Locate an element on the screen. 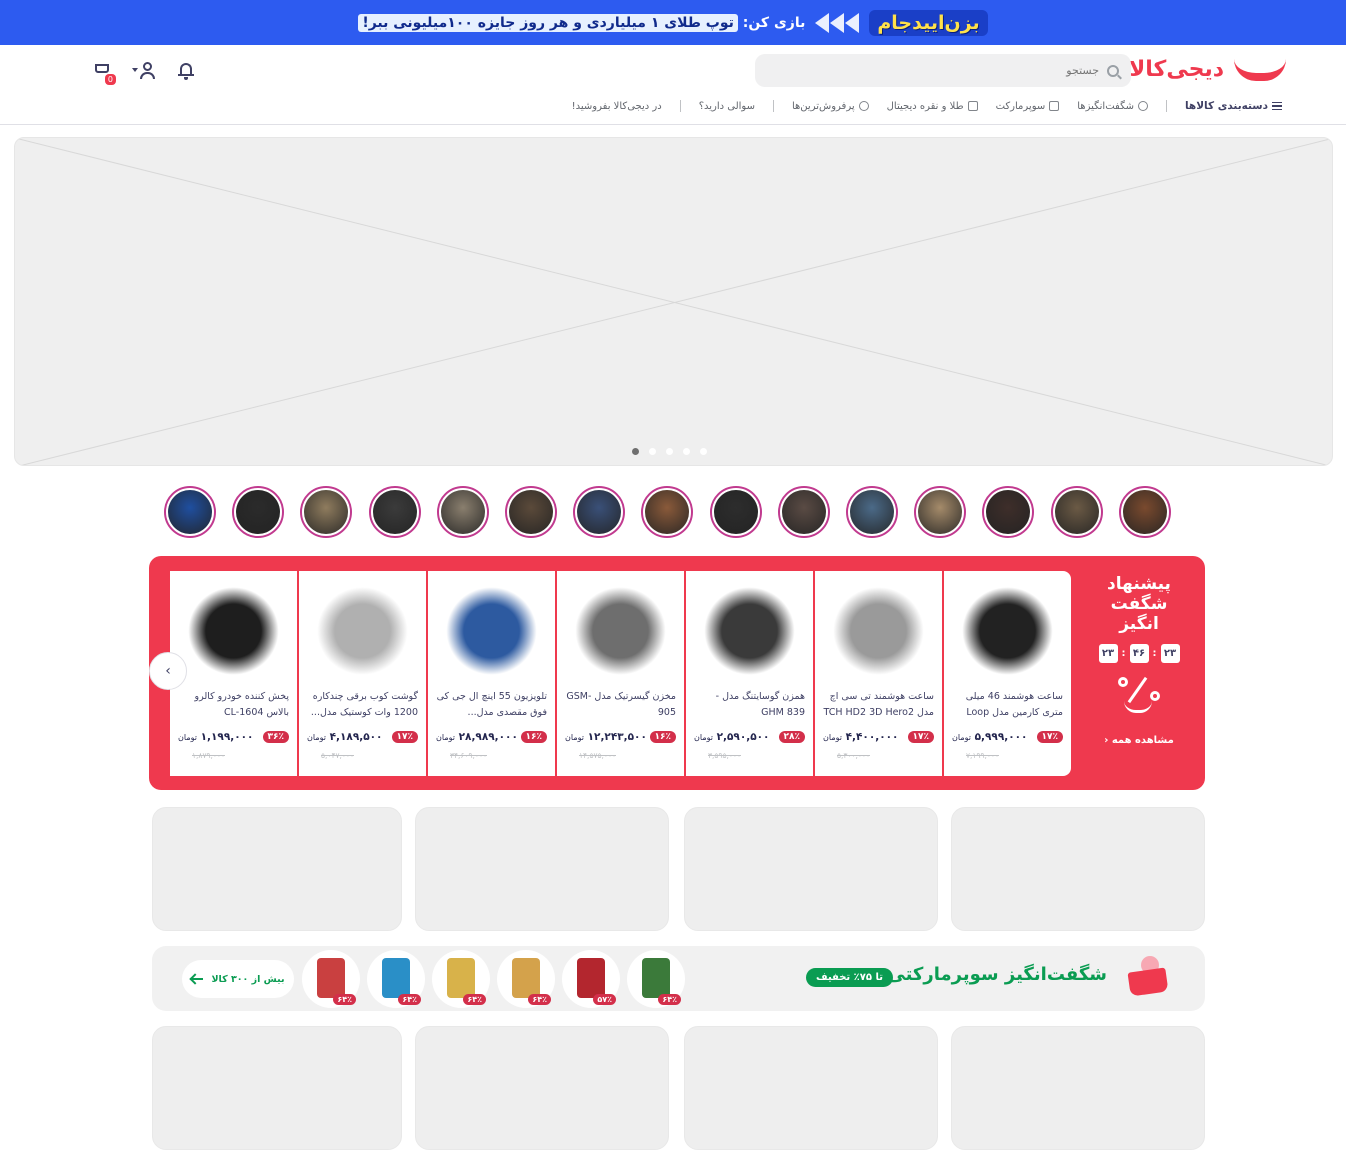 Image resolution: width=1346 pixels, height=1169 pixels. price-value: ۲,۵۹۰,۵۰۰ is located at coordinates (743, 737).